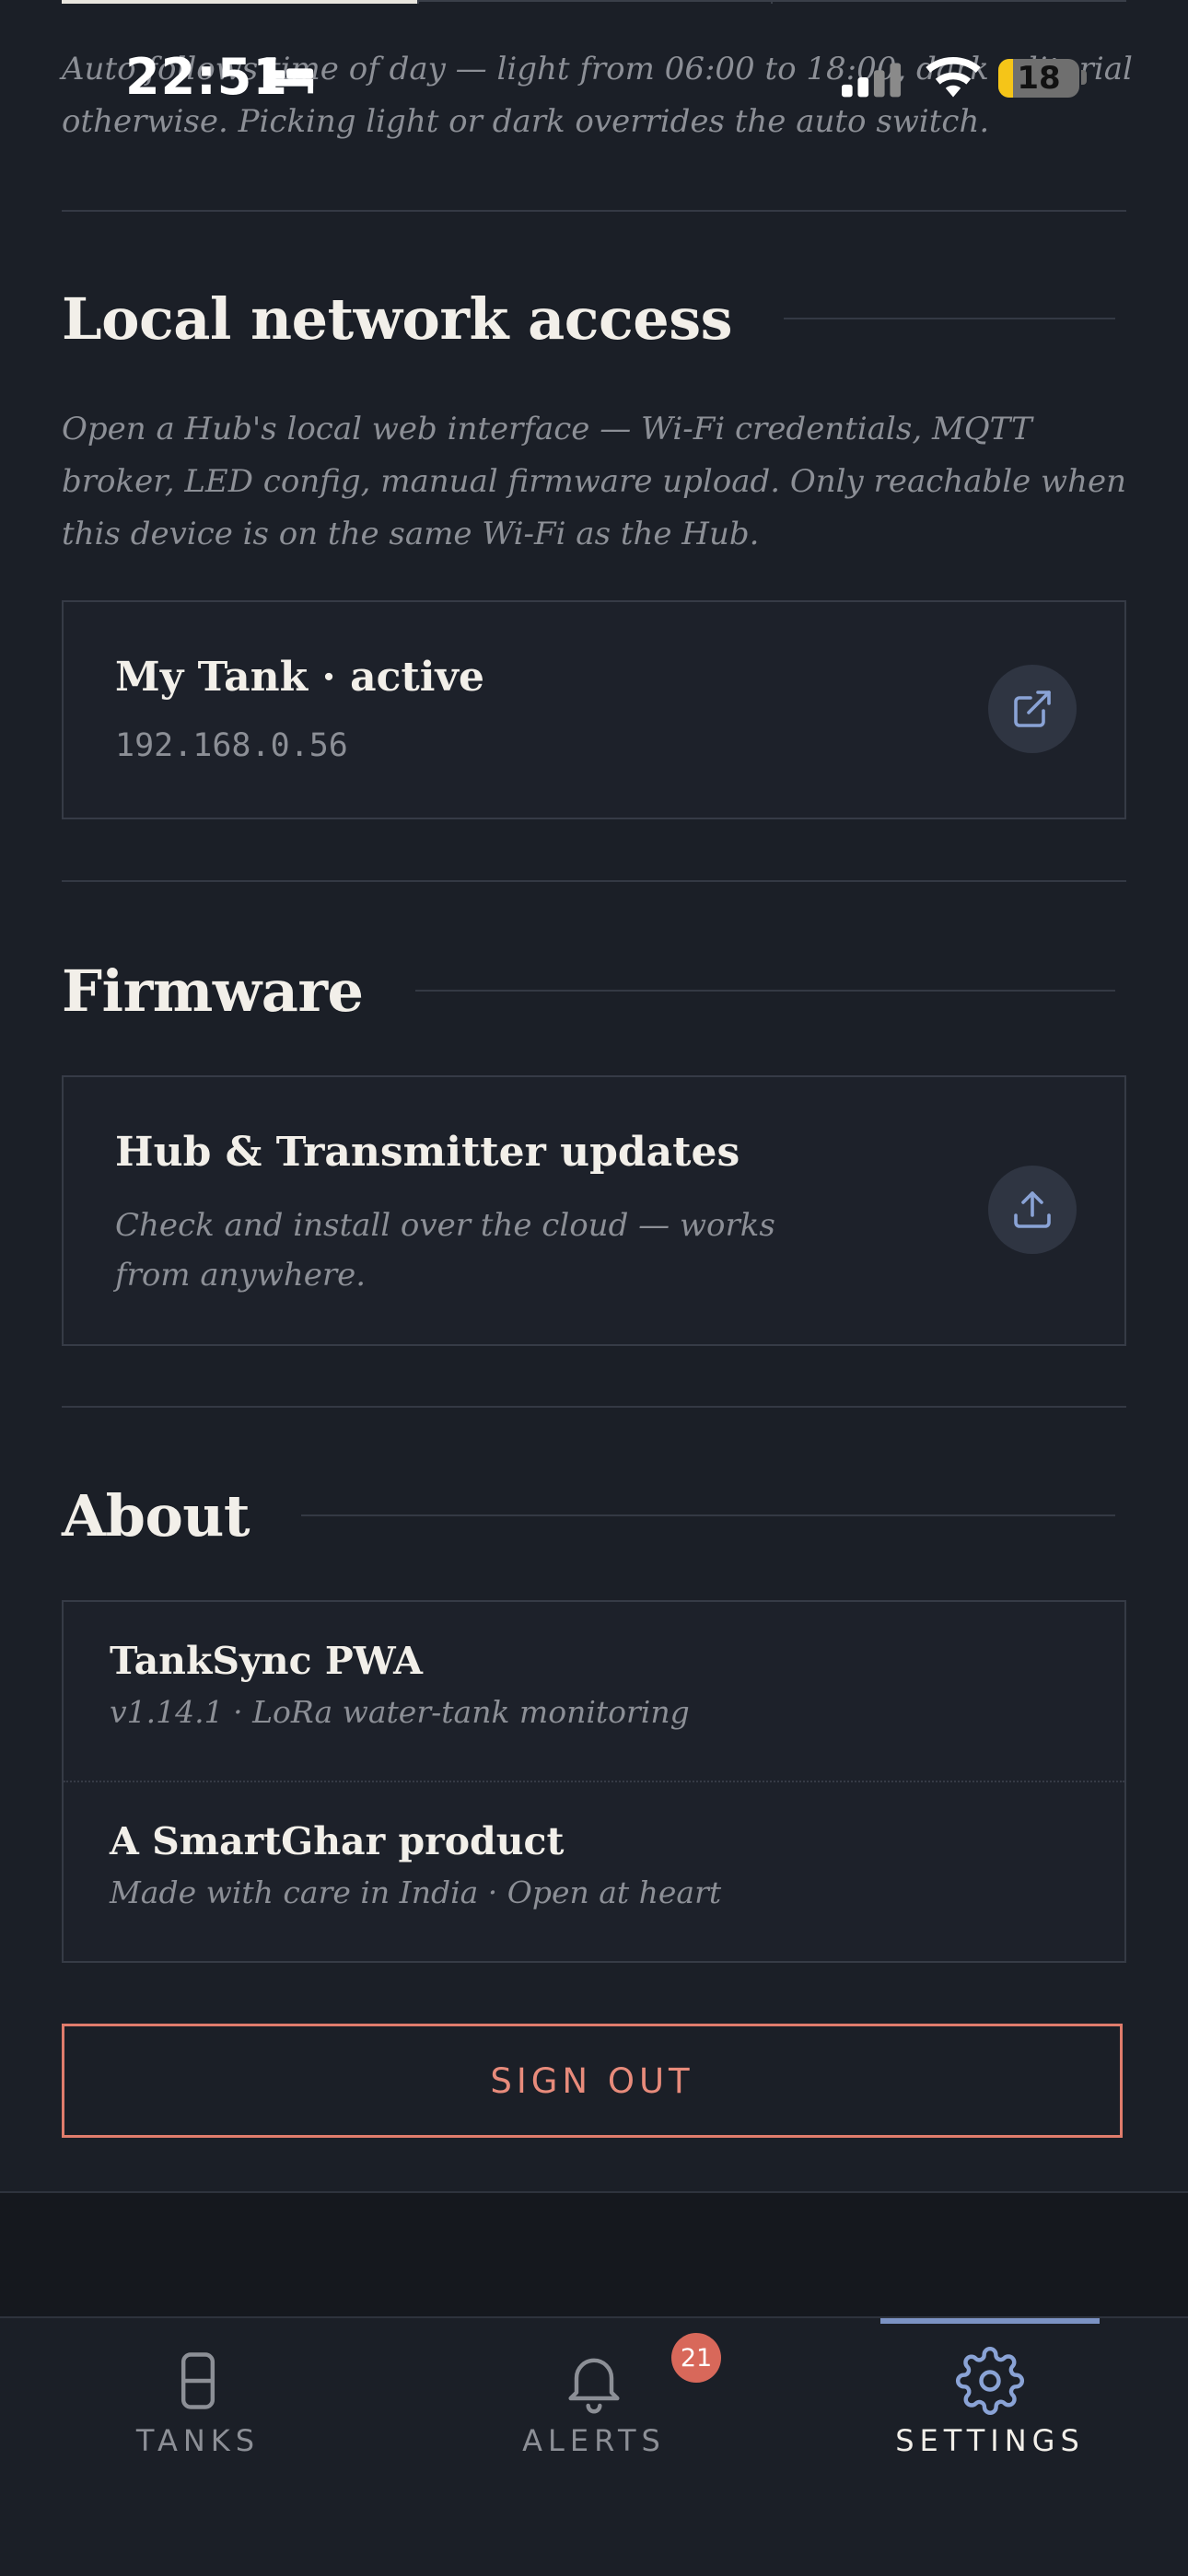 This screenshot has width=1188, height=2576. I want to click on open-local-interface-button, so click(1032, 709).